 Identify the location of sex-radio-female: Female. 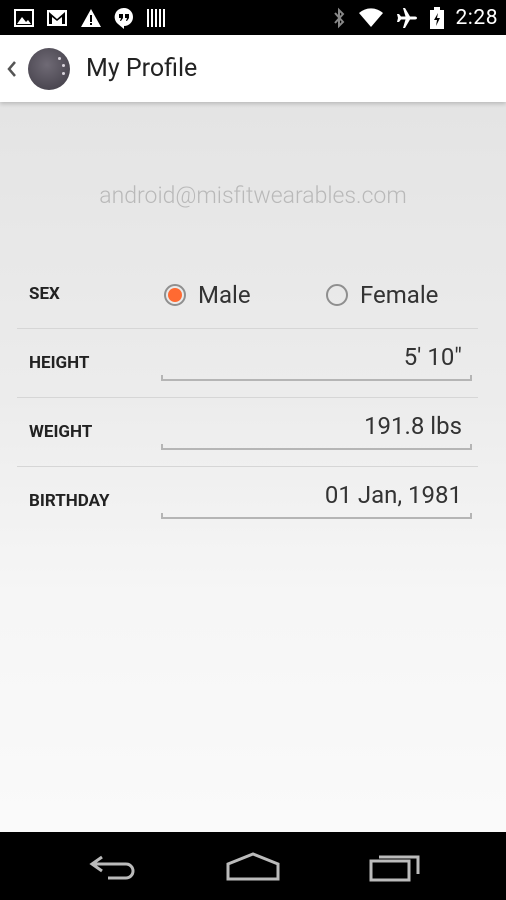
(382, 295).